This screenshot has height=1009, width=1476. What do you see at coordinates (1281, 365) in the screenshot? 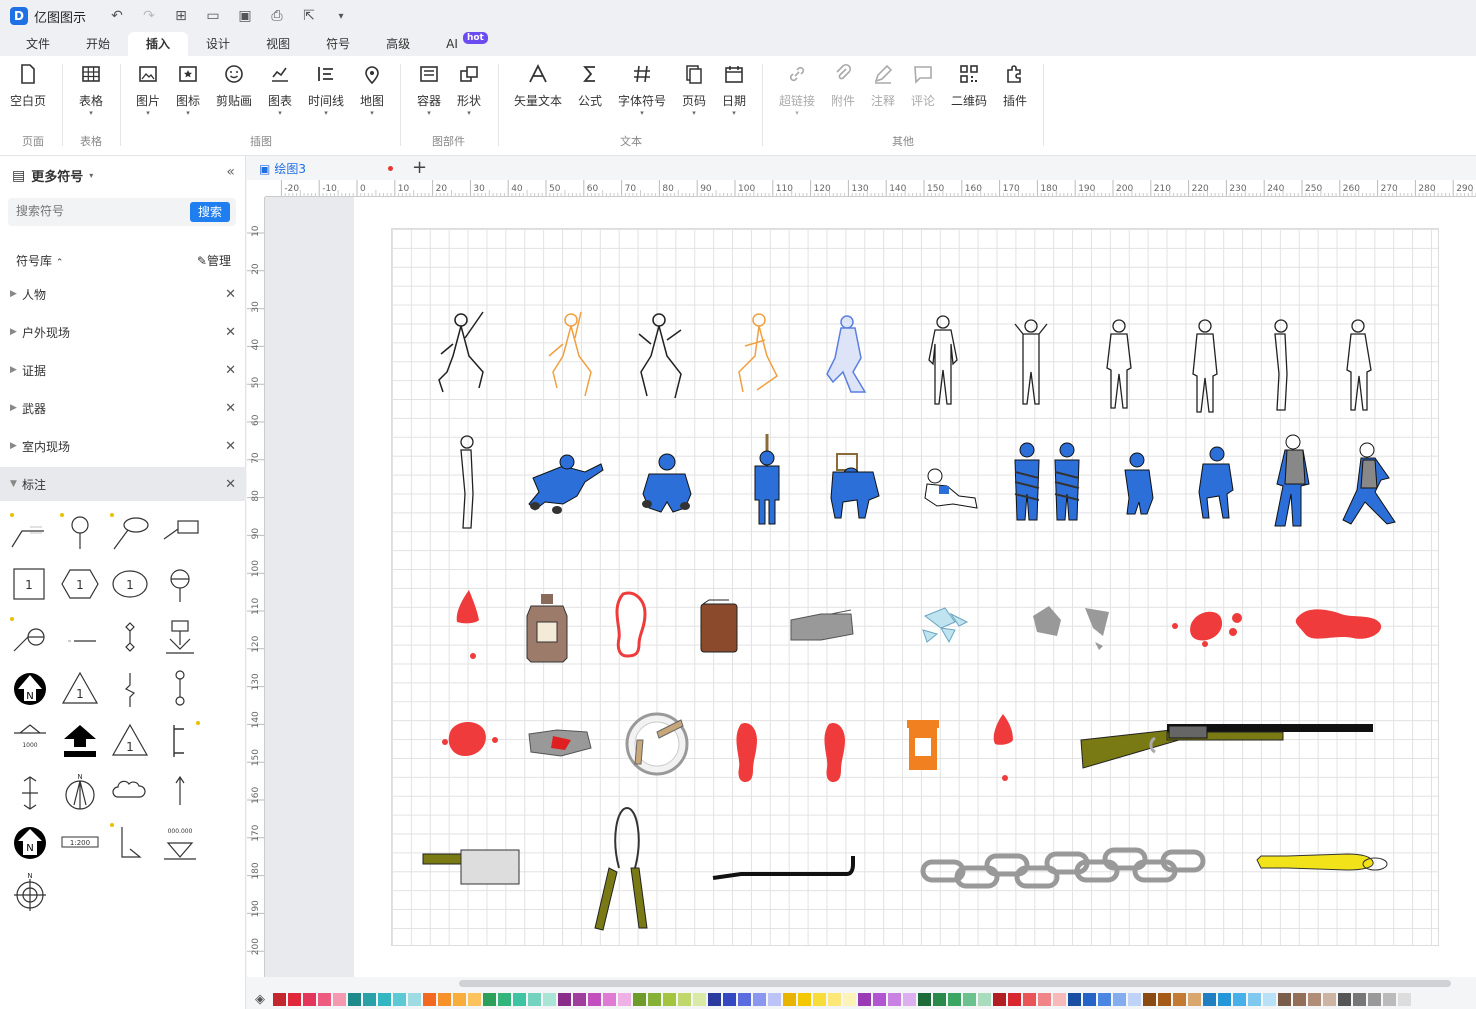
I see `side-outline-shape` at bounding box center [1281, 365].